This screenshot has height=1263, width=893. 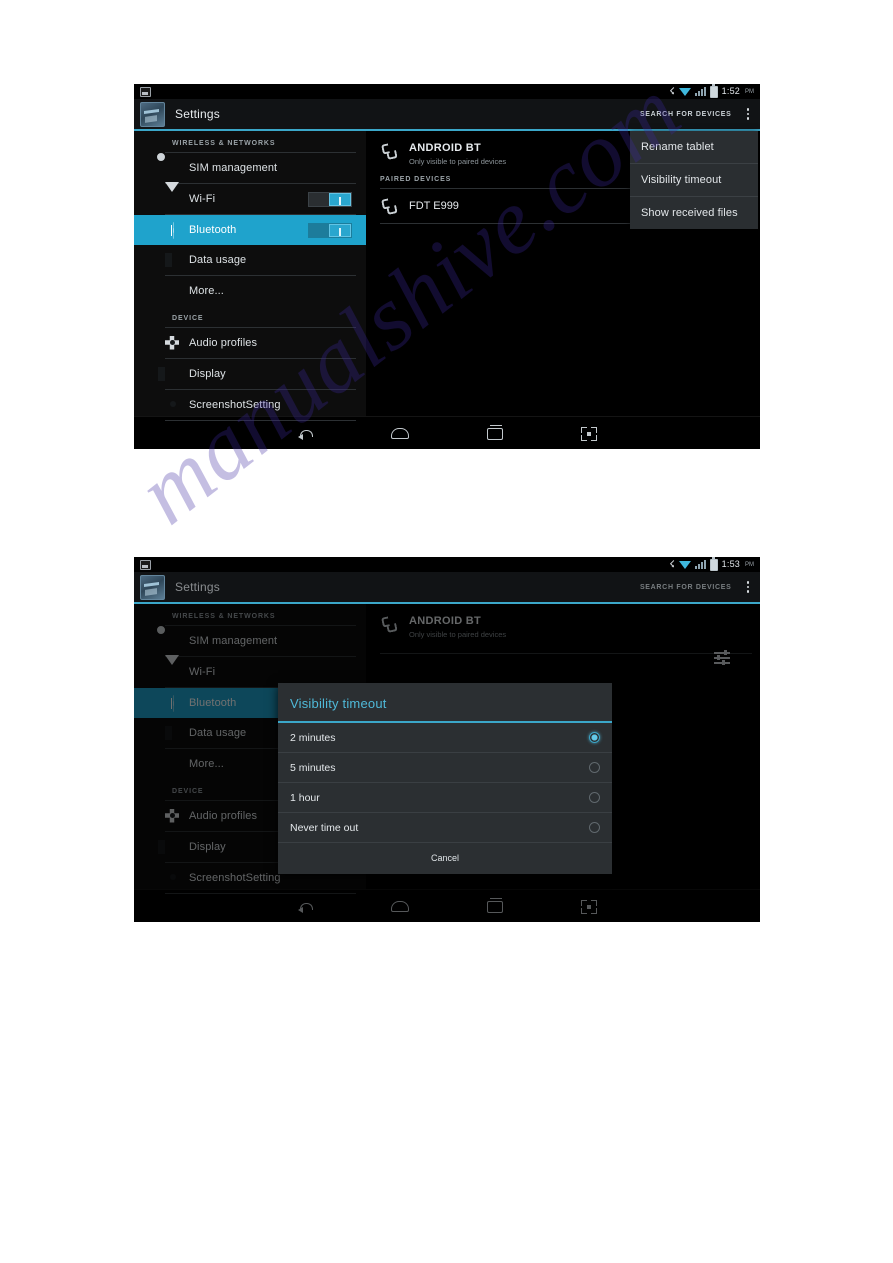 What do you see at coordinates (172, 168) in the screenshot?
I see `sim-card-icon` at bounding box center [172, 168].